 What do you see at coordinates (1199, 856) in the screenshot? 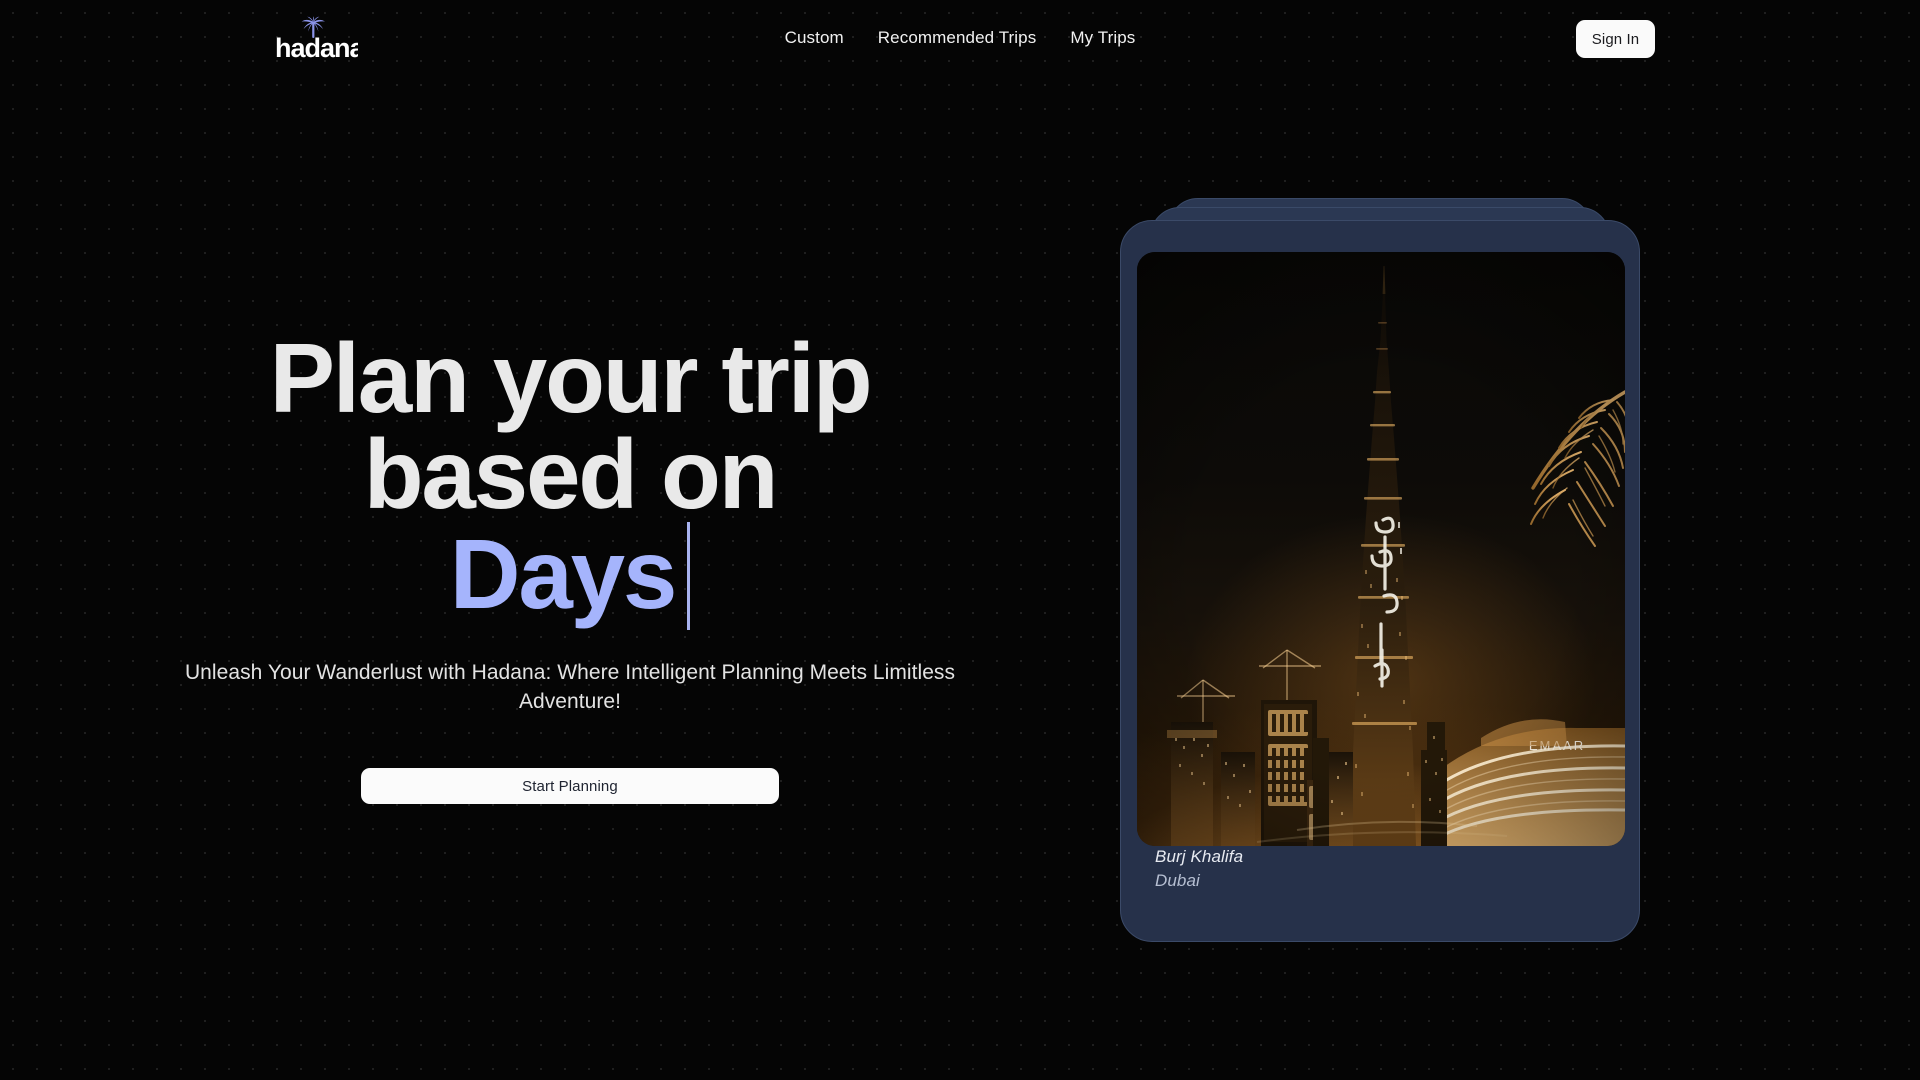
I see `destination-title: Burj Khalifa` at bounding box center [1199, 856].